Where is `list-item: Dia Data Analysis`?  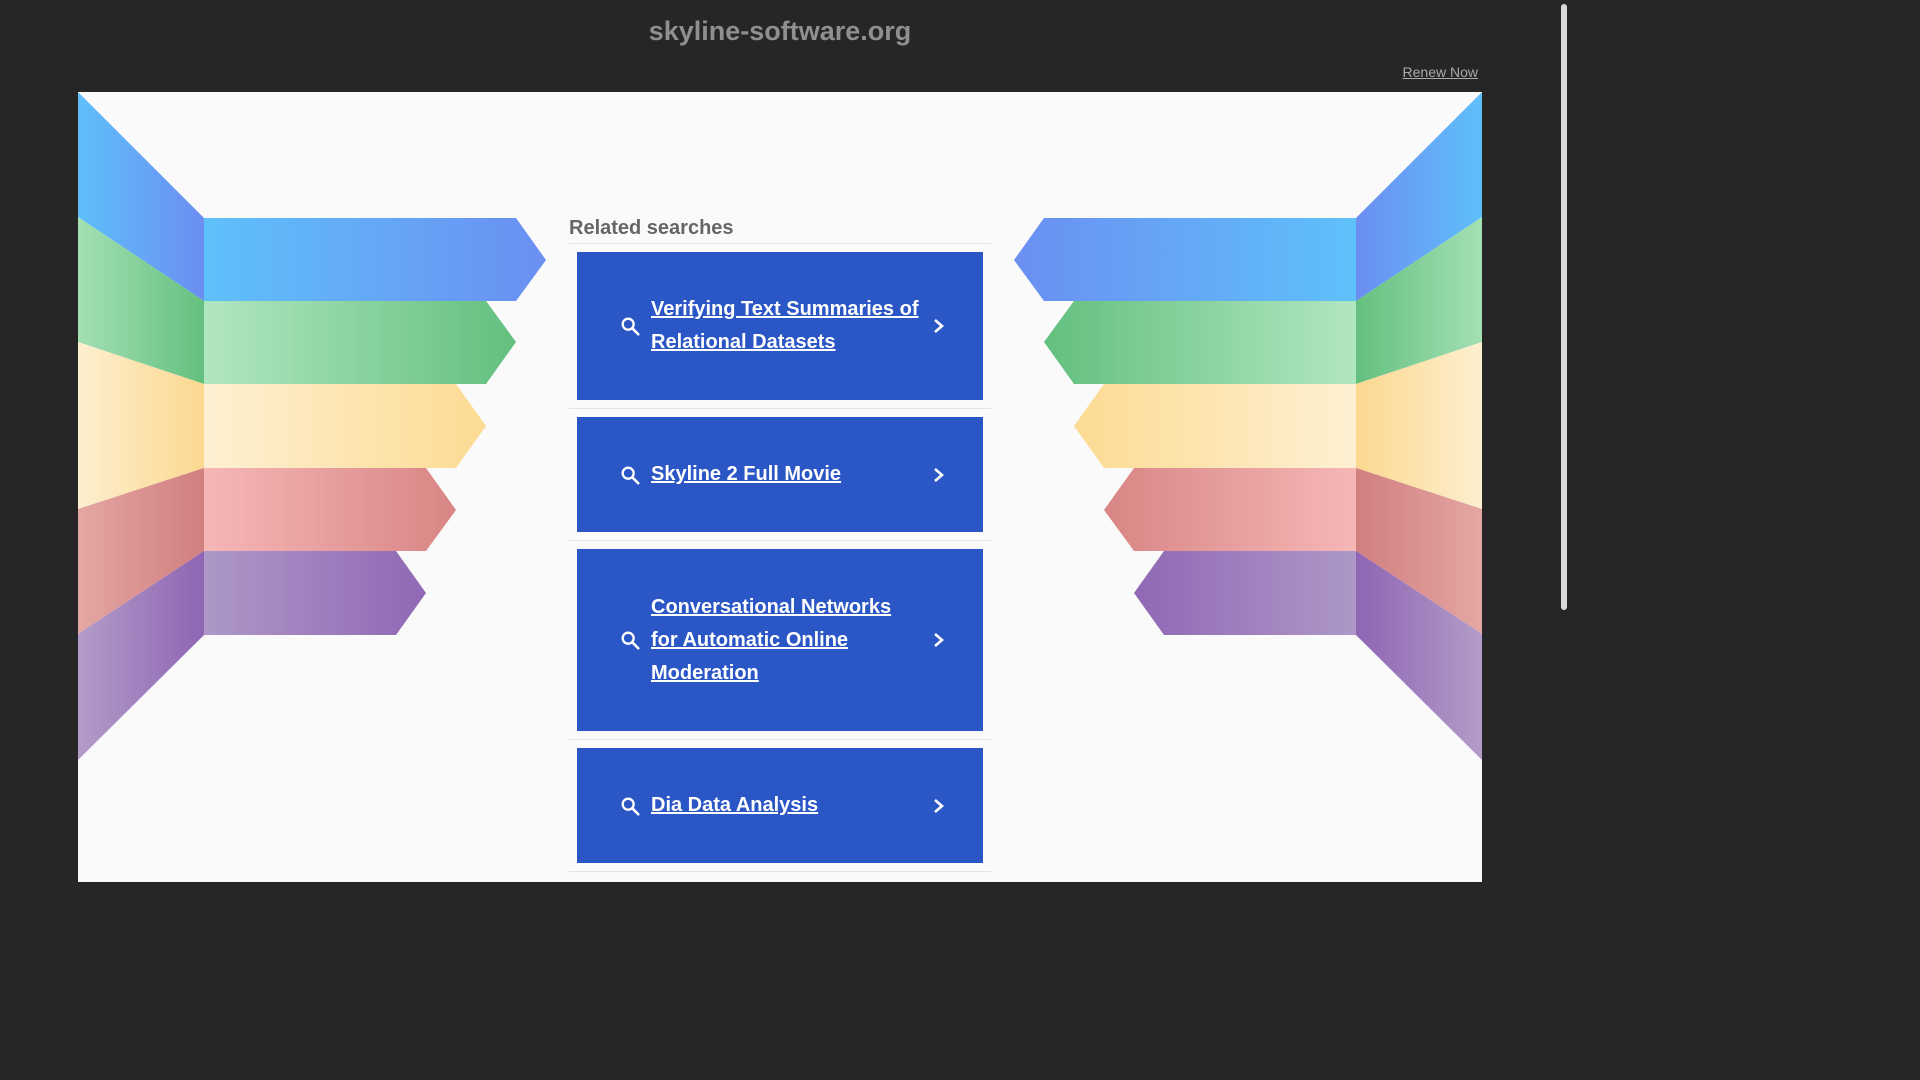
list-item: Dia Data Analysis is located at coordinates (780, 806).